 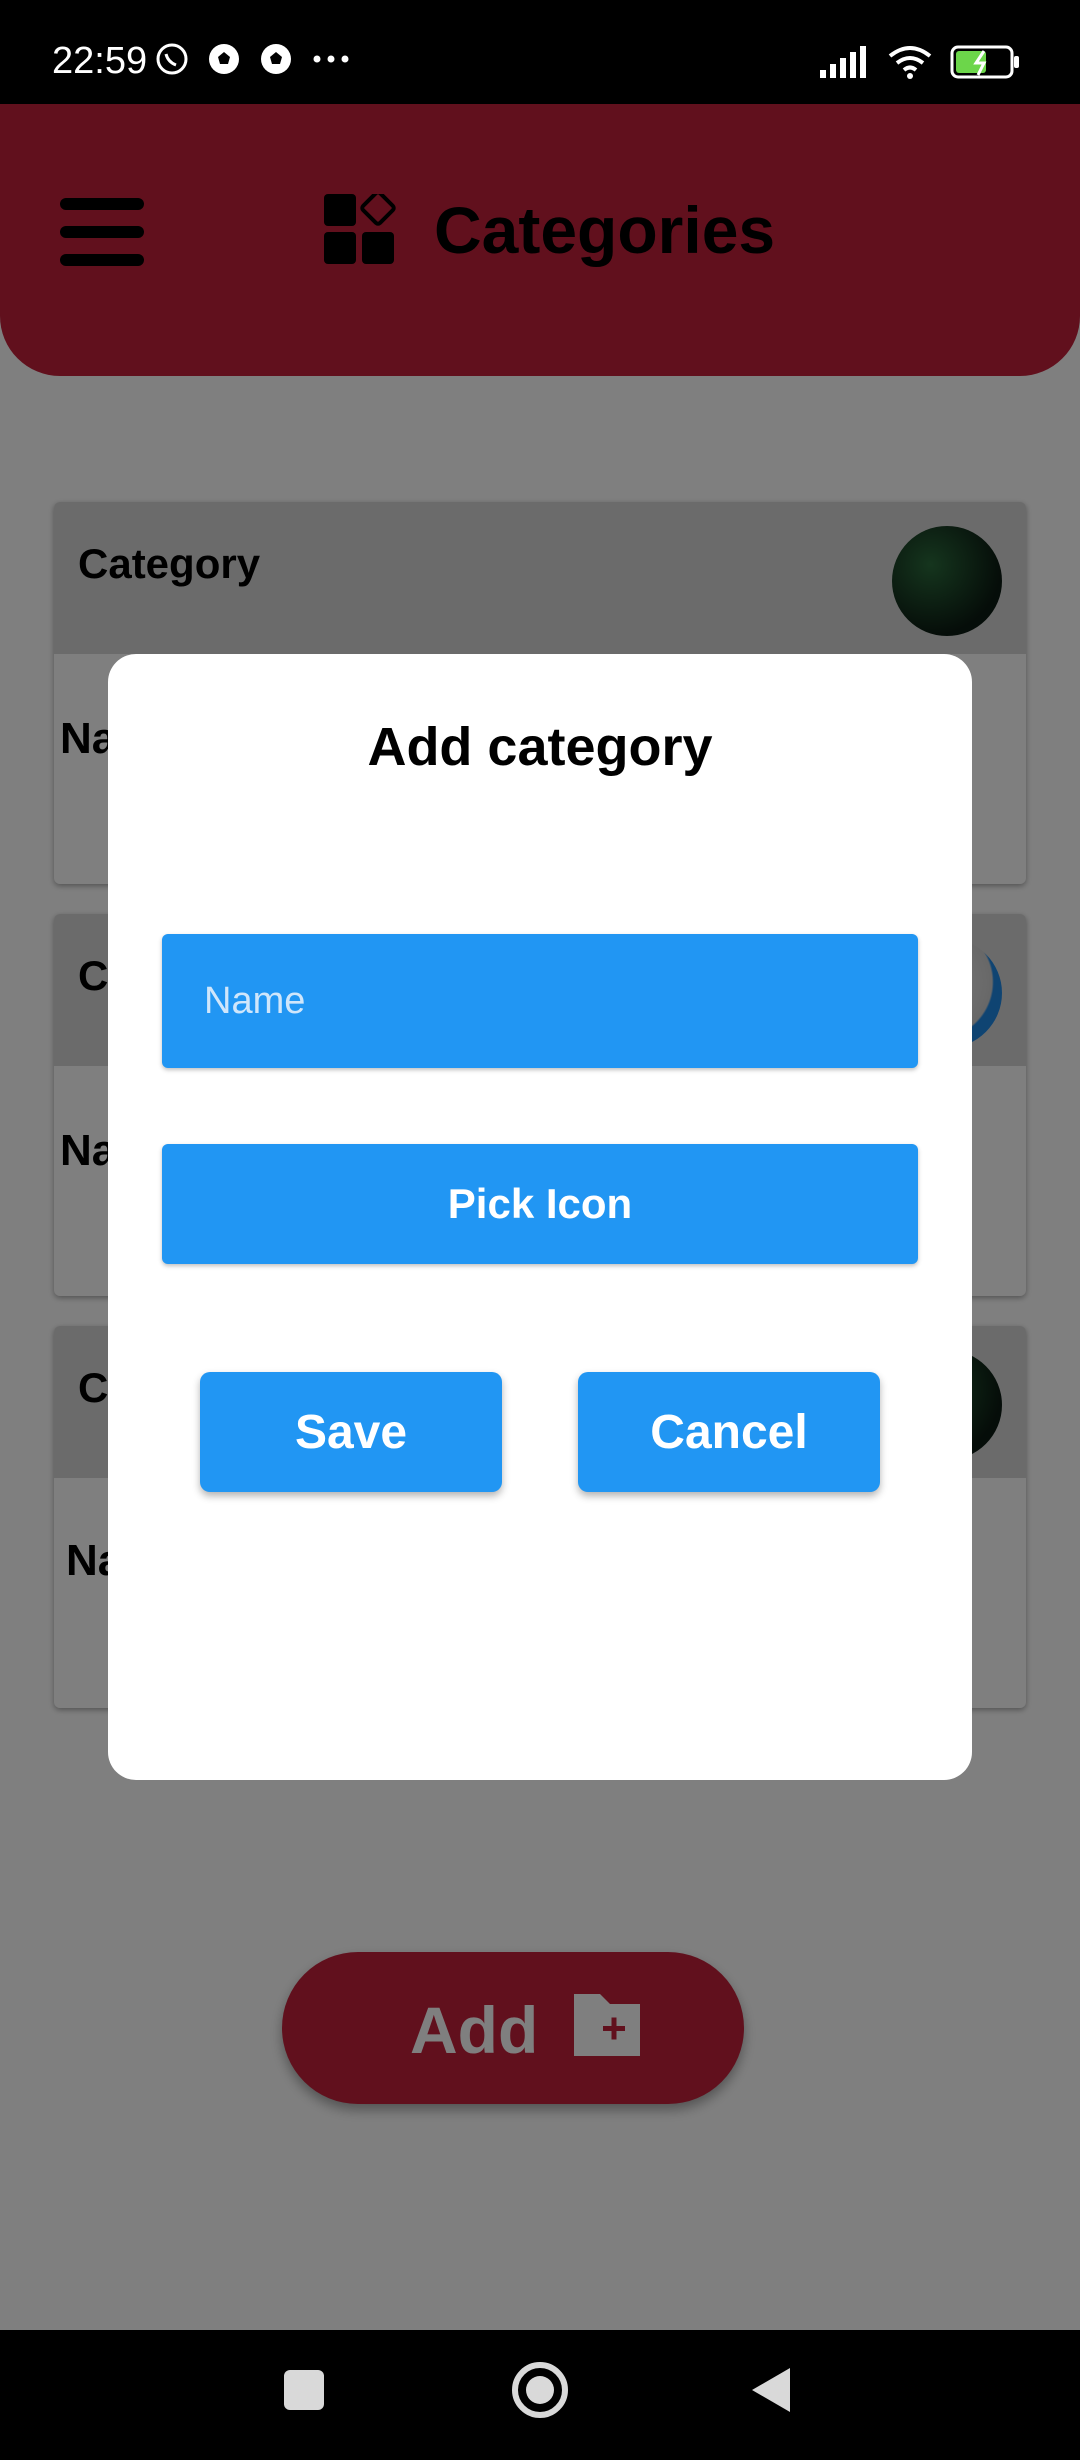 I want to click on dialog-title: Add category, so click(x=540, y=747).